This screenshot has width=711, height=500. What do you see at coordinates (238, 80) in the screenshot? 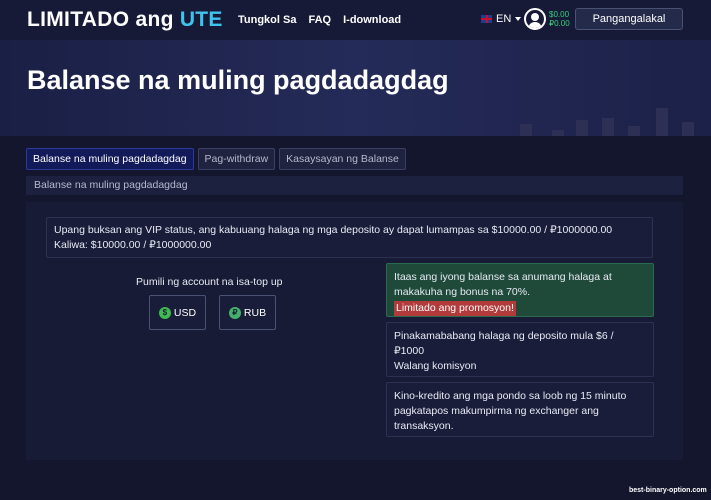
I see `page-title: Balanse na muling pagdadagdag` at bounding box center [238, 80].